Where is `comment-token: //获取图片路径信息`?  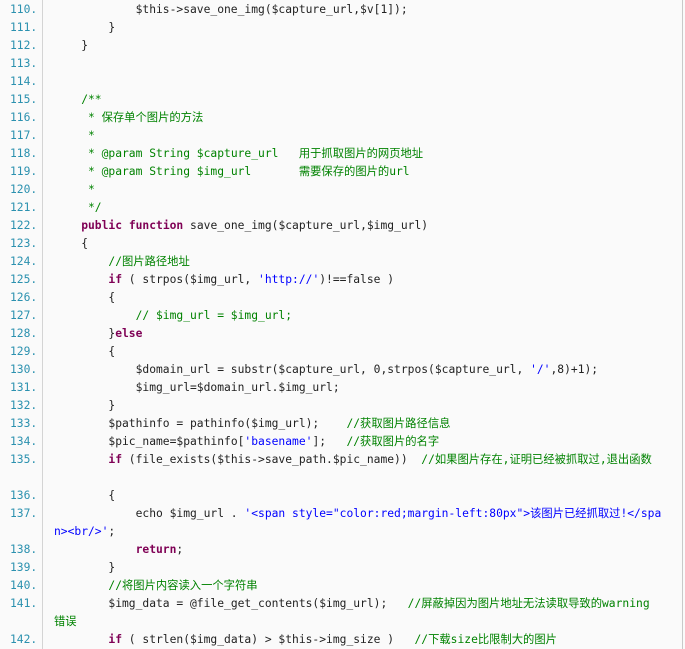 comment-token: //获取图片路径信息 is located at coordinates (398, 423).